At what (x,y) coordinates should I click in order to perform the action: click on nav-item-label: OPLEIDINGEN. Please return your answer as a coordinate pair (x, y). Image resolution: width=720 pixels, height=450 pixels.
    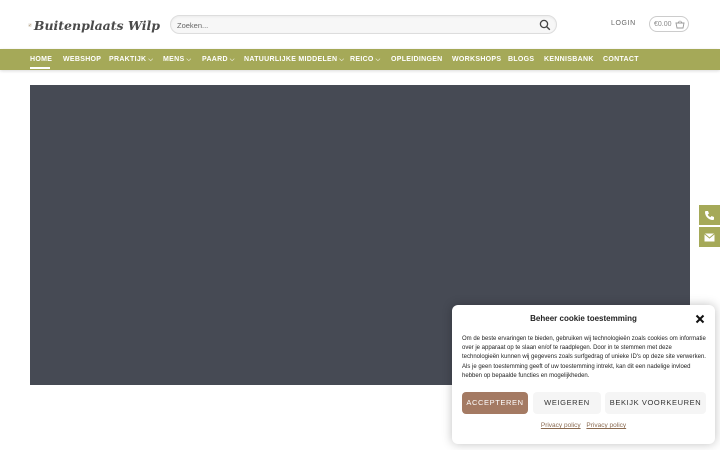
    Looking at the image, I should click on (417, 59).